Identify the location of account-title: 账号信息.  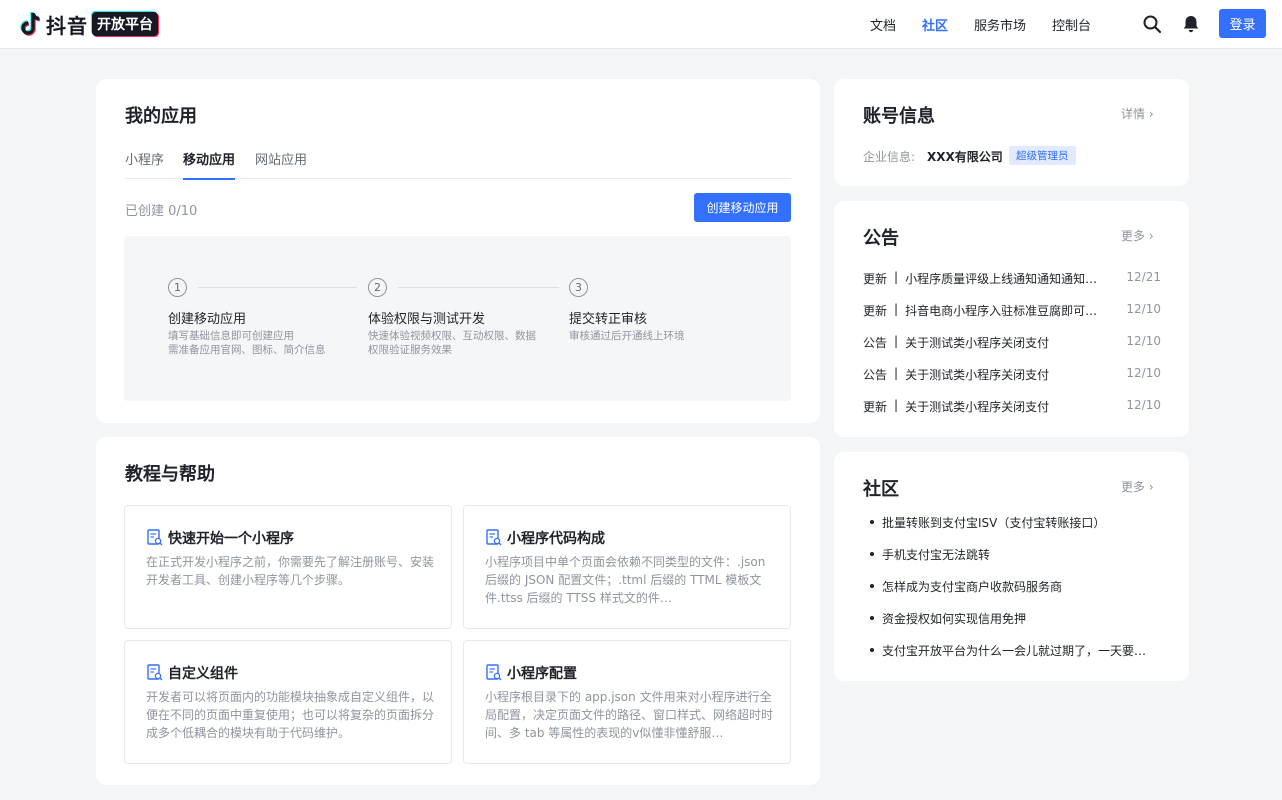
(899, 116).